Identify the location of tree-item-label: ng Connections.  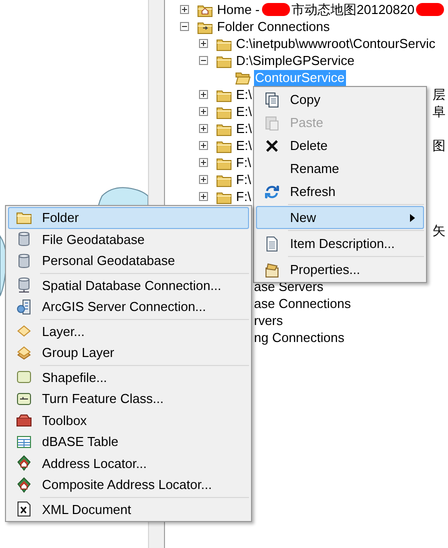
(299, 338).